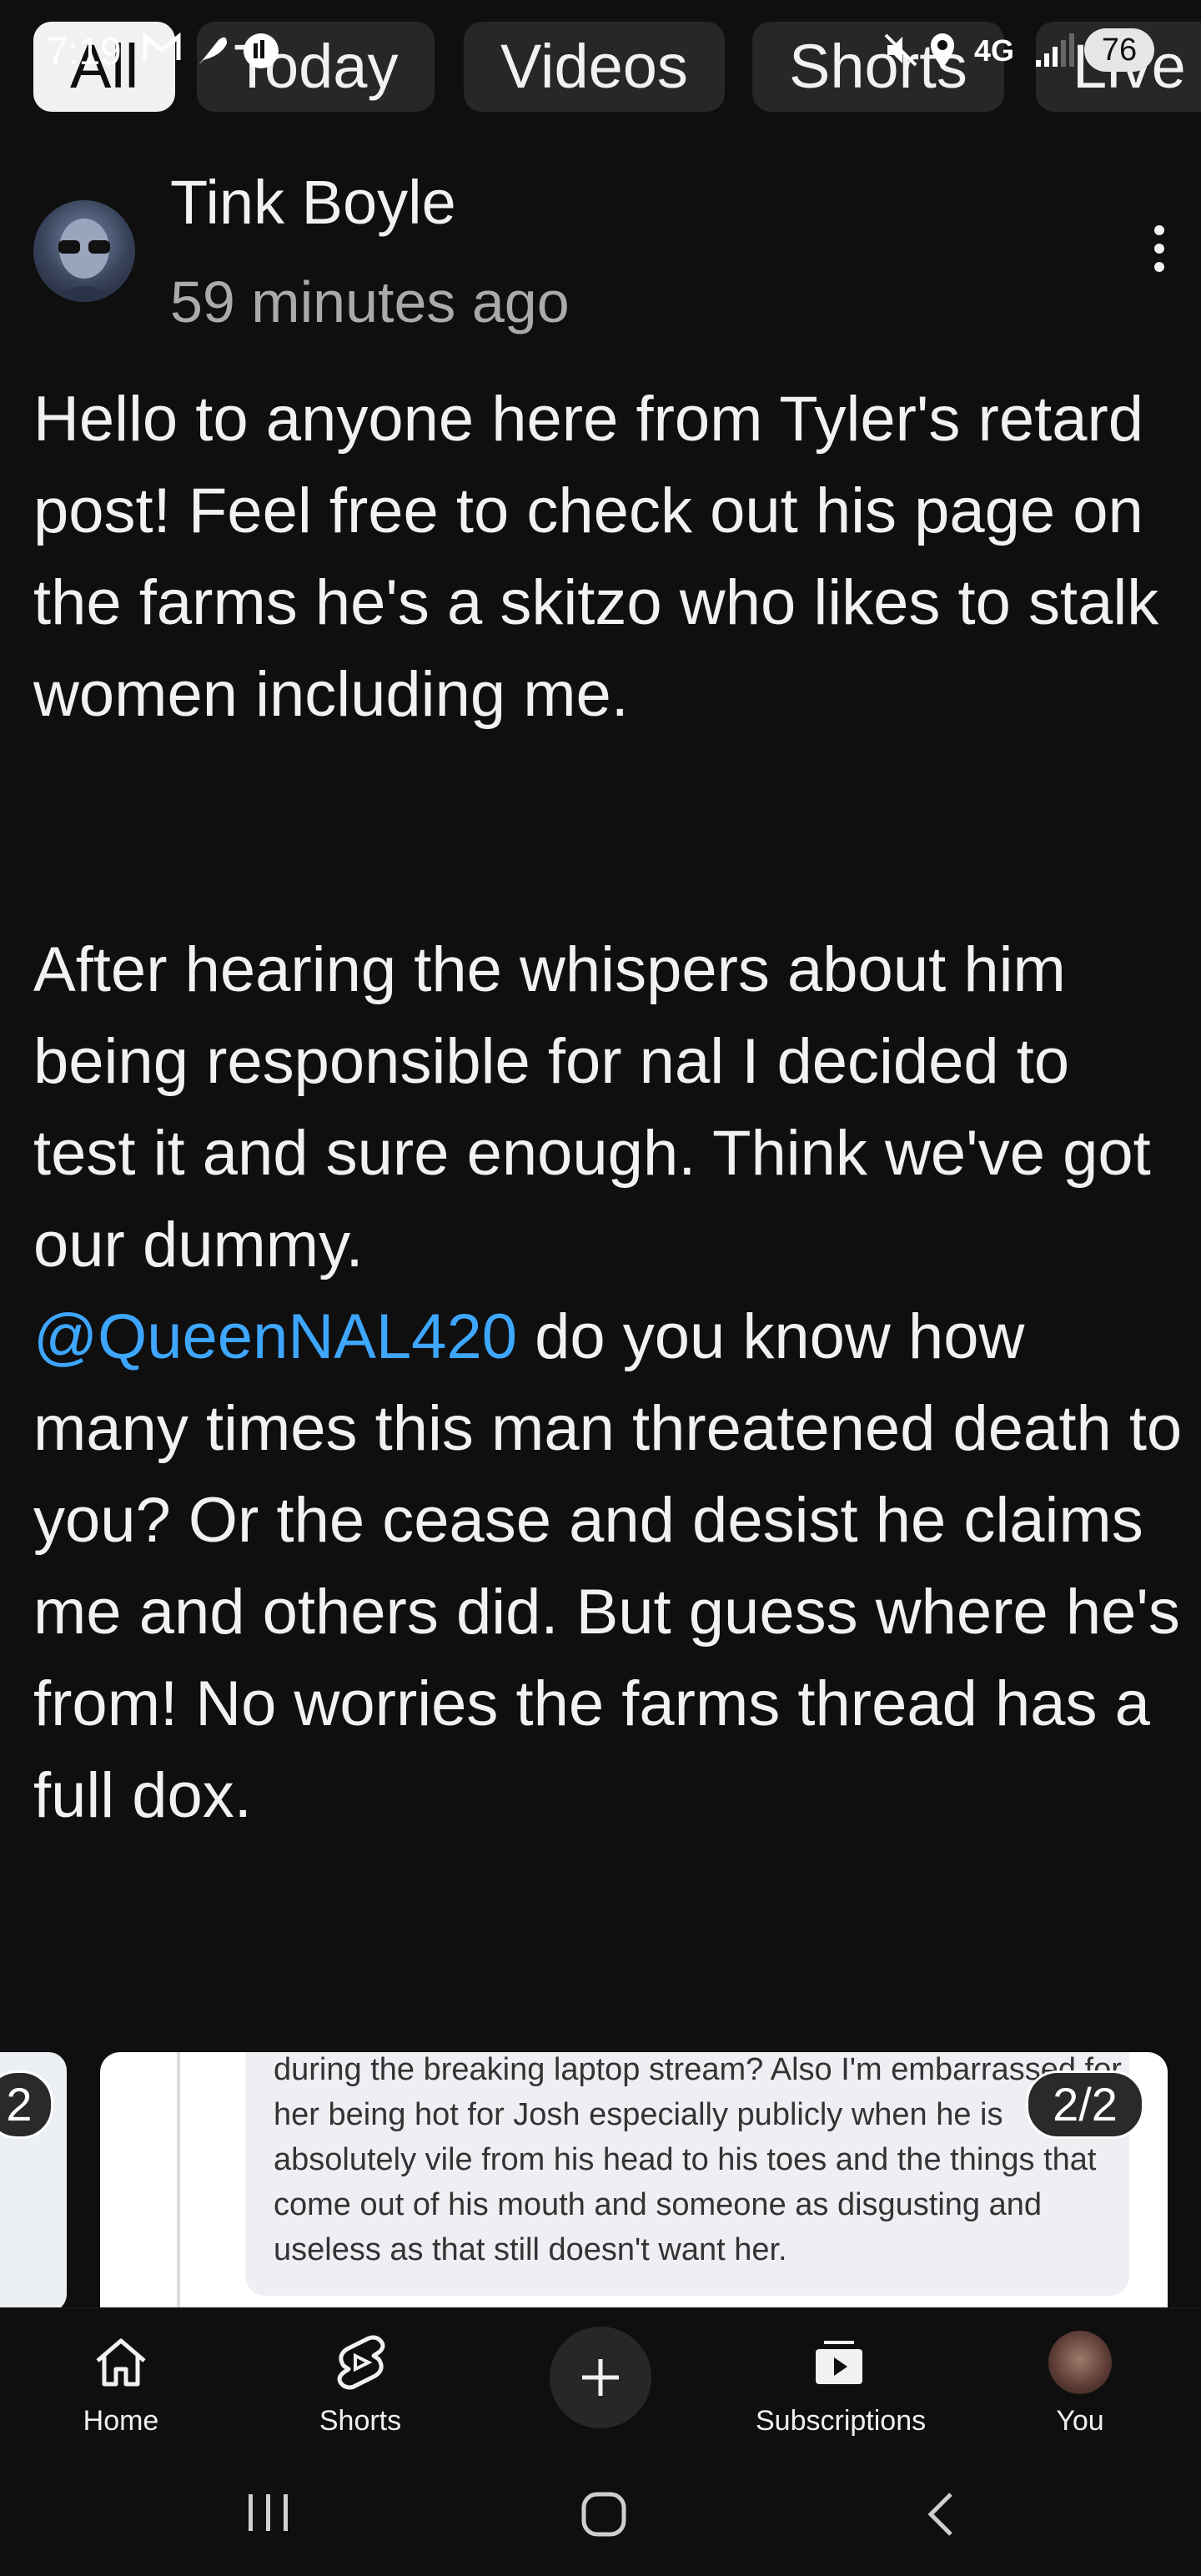 The image size is (1201, 2576). Describe the element at coordinates (1085, 2104) in the screenshot. I see `image-counter: 2/2` at that location.